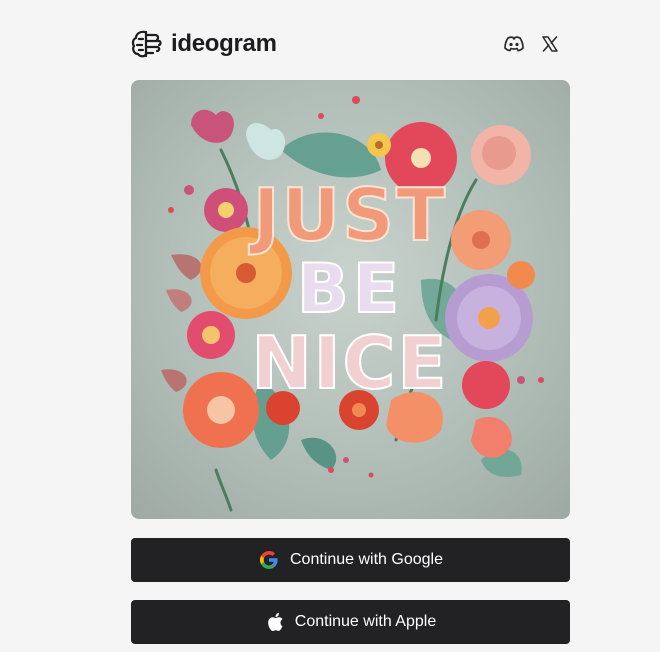 Image resolution: width=660 pixels, height=652 pixels. Describe the element at coordinates (514, 44) in the screenshot. I see `discord-icon` at that location.